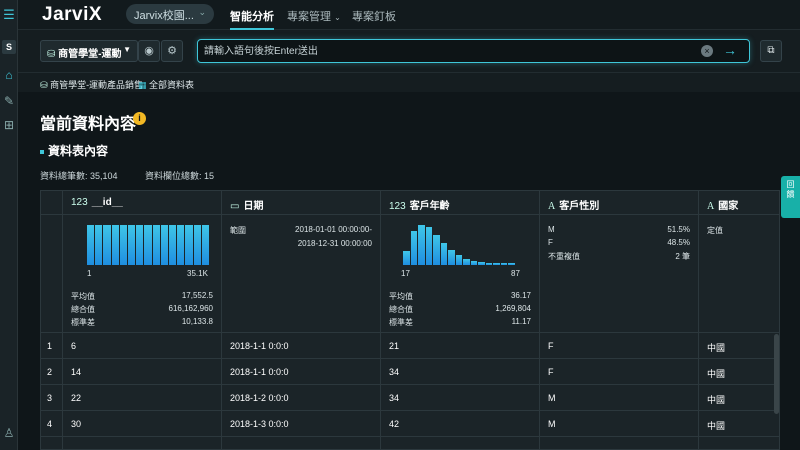  Describe the element at coordinates (682, 256) in the screenshot. I see `category-value: 2 筆` at that location.